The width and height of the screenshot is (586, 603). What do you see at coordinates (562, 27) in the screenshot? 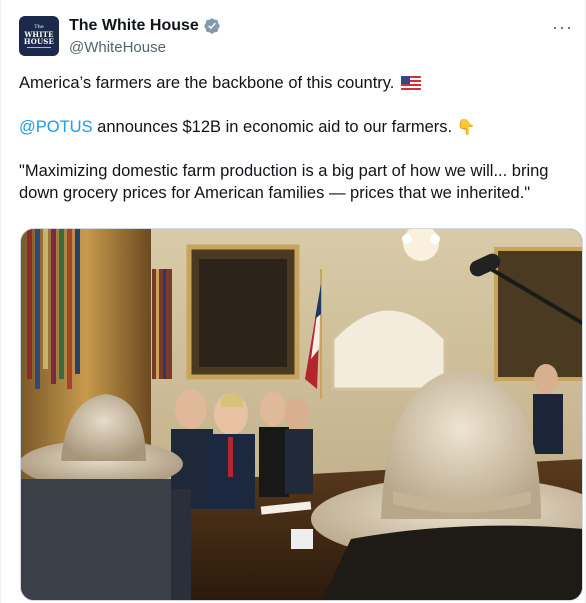
I see `more-horizontal-icon: ···` at bounding box center [562, 27].